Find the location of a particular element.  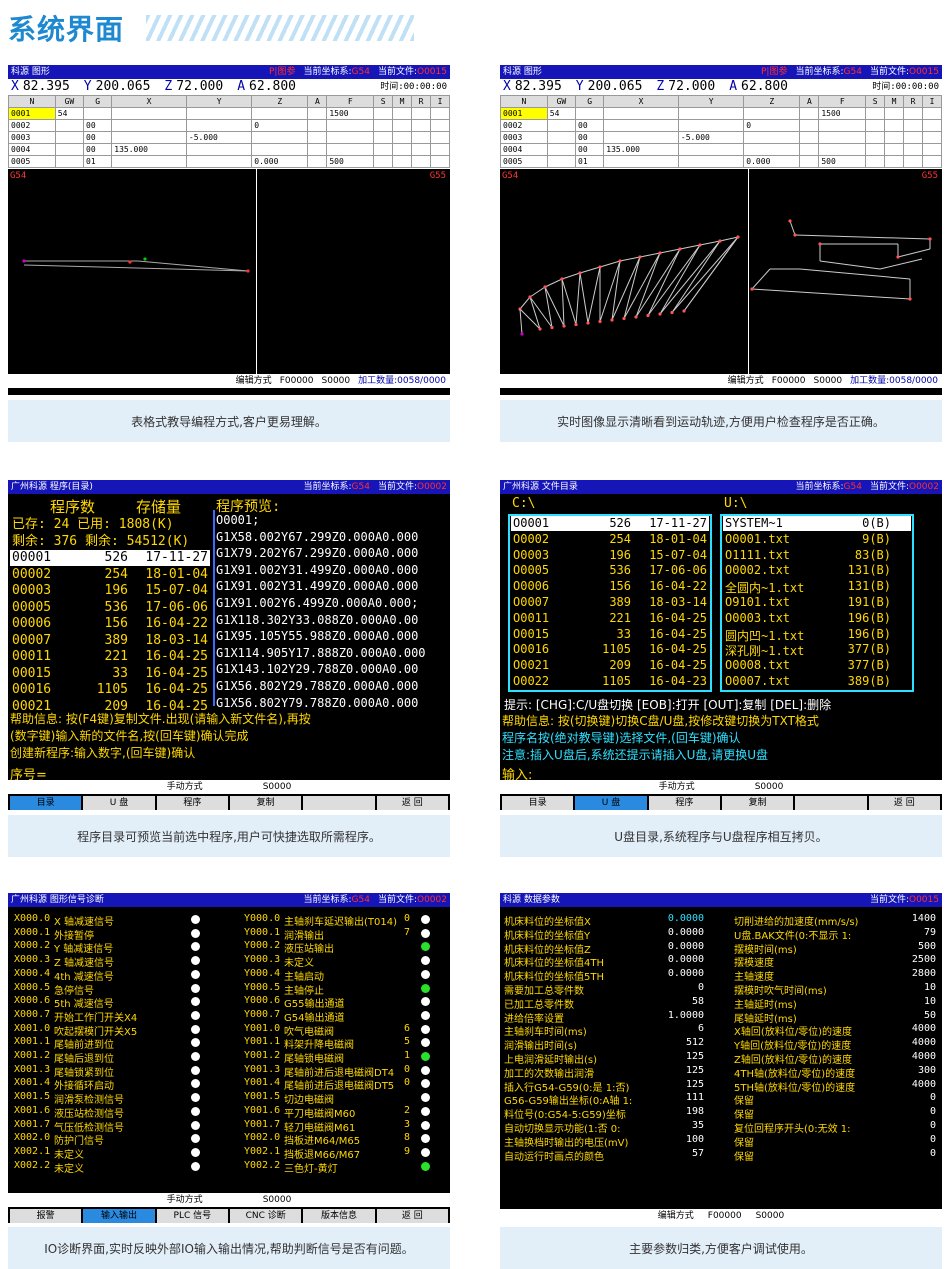

c-file-row: O0021 209 16-04-25 is located at coordinates (610, 665).